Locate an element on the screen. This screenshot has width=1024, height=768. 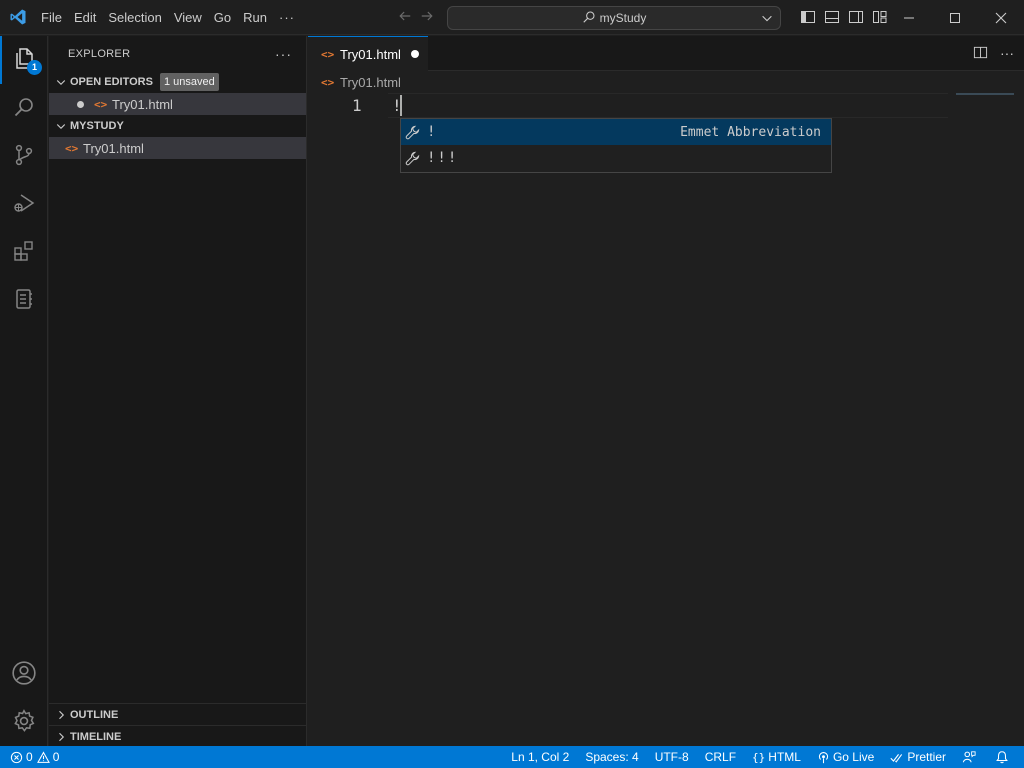
cursor-position-status: Ln 1, Col 2 is located at coordinates (540, 757).